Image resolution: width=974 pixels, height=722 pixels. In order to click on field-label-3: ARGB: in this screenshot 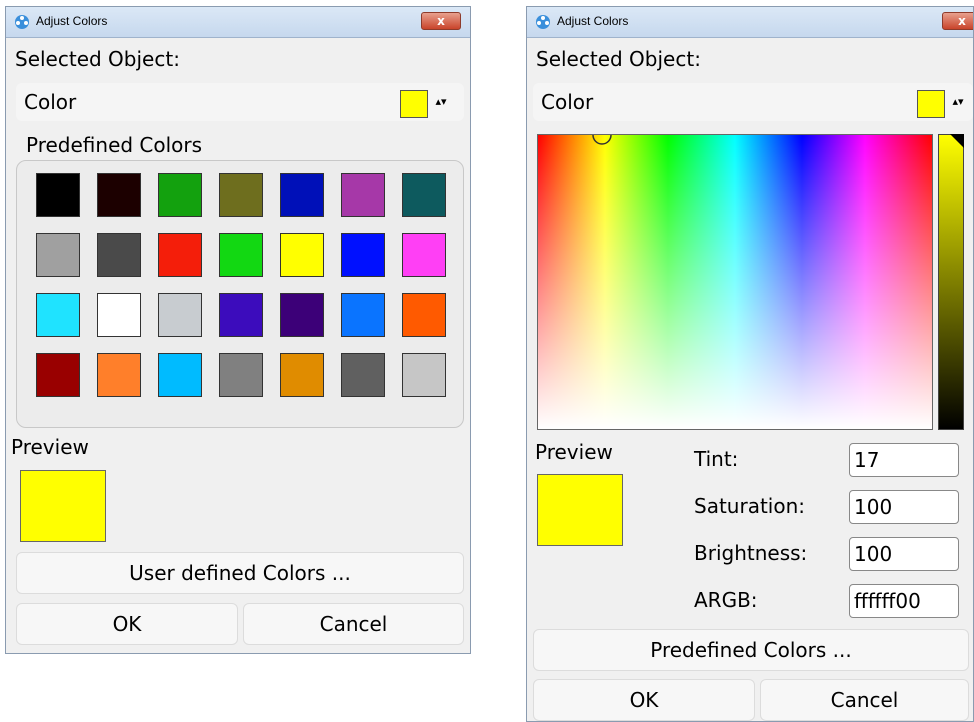, I will do `click(726, 600)`.